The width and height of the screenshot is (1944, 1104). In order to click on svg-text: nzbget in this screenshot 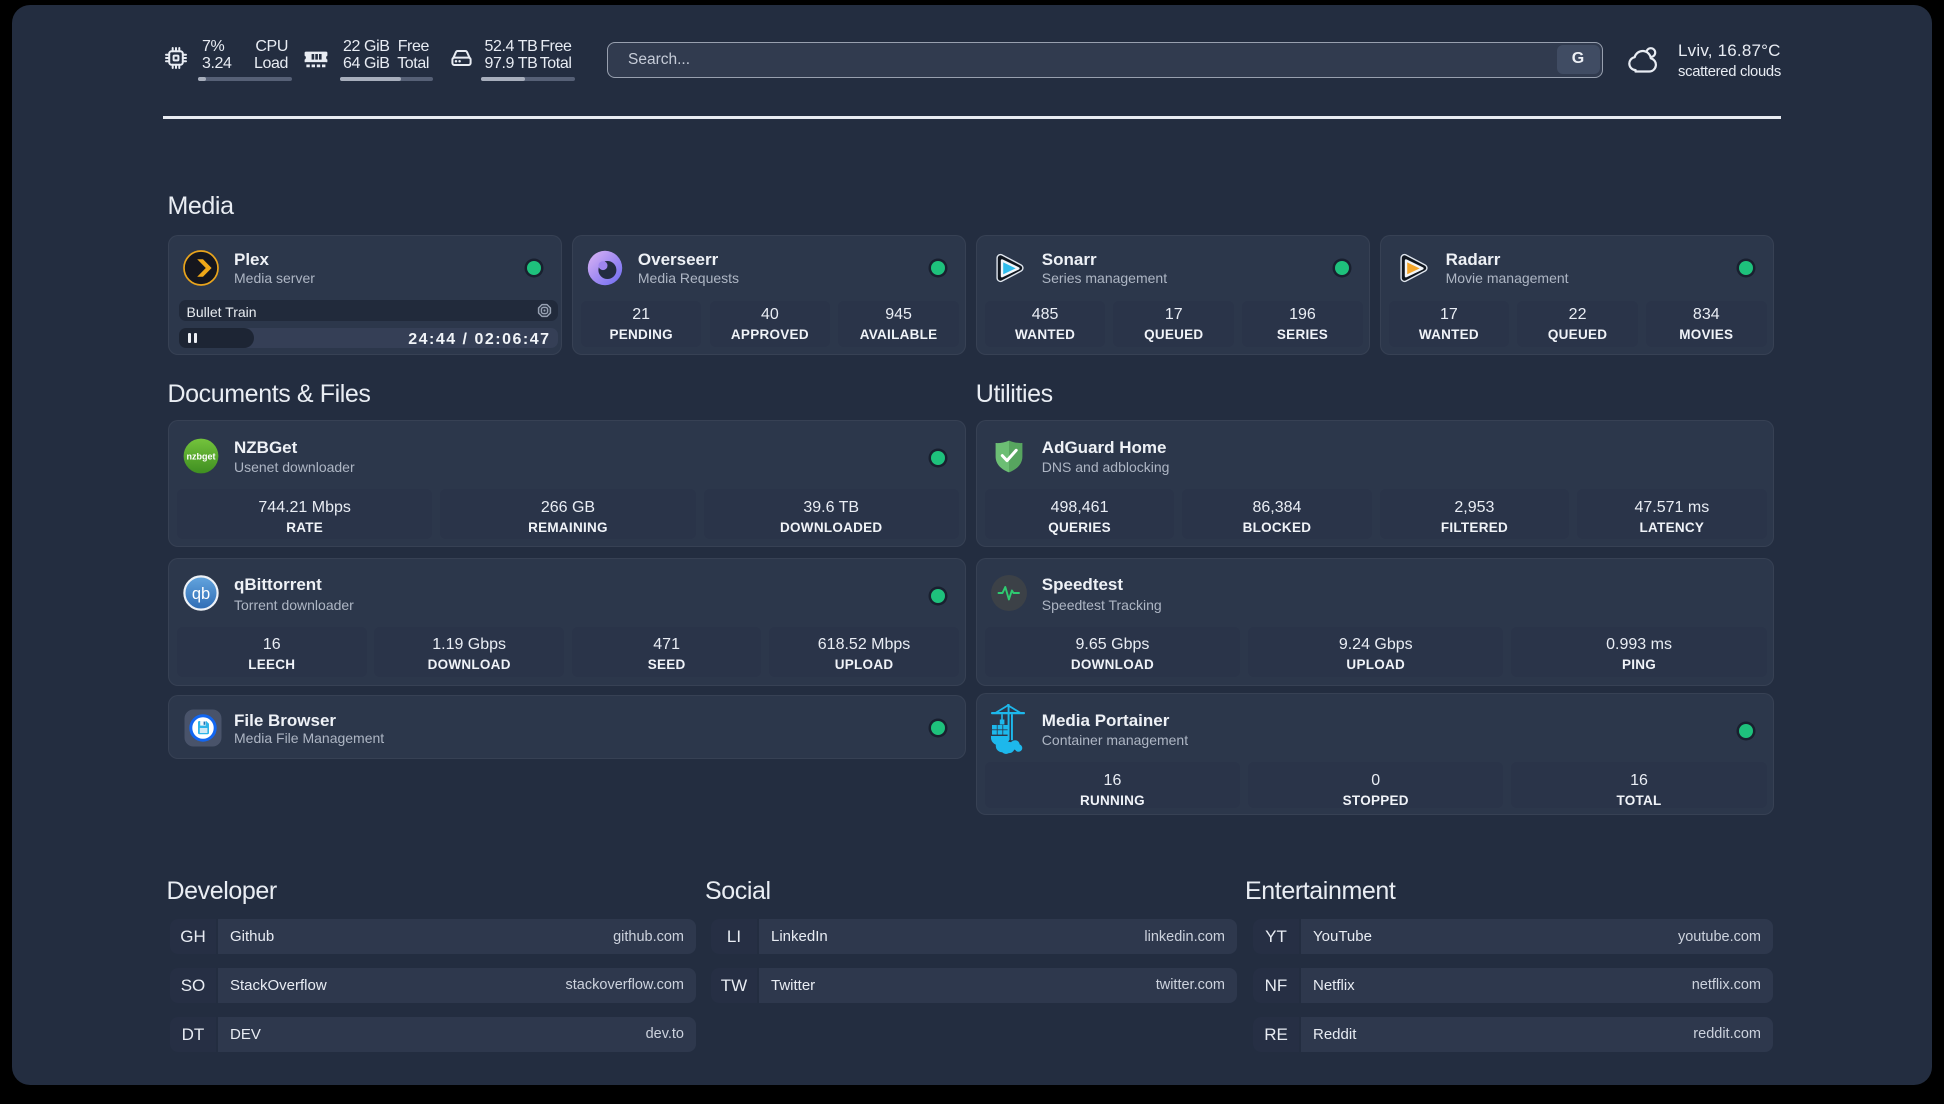, I will do `click(201, 456)`.